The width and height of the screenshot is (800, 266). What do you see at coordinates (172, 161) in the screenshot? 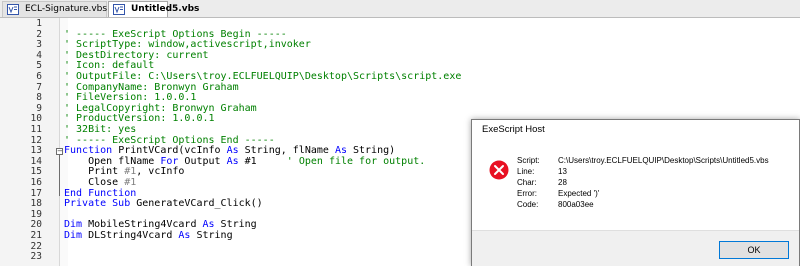
I see `code-token: For` at bounding box center [172, 161].